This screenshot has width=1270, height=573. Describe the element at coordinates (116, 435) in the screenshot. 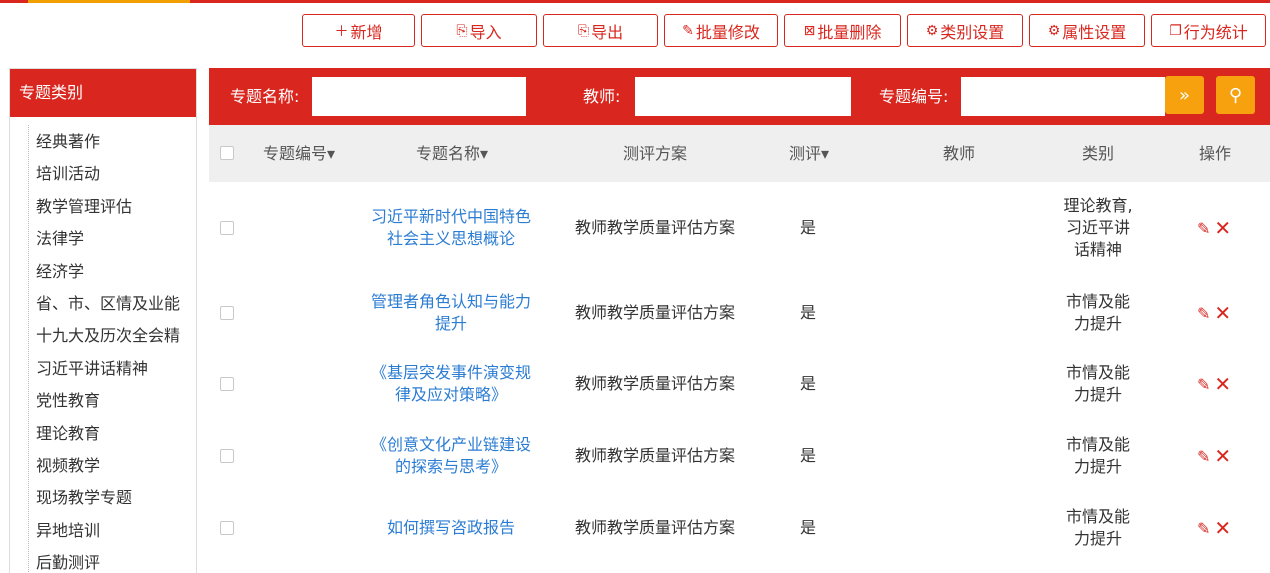

I see `tree-item: 理论教育` at that location.